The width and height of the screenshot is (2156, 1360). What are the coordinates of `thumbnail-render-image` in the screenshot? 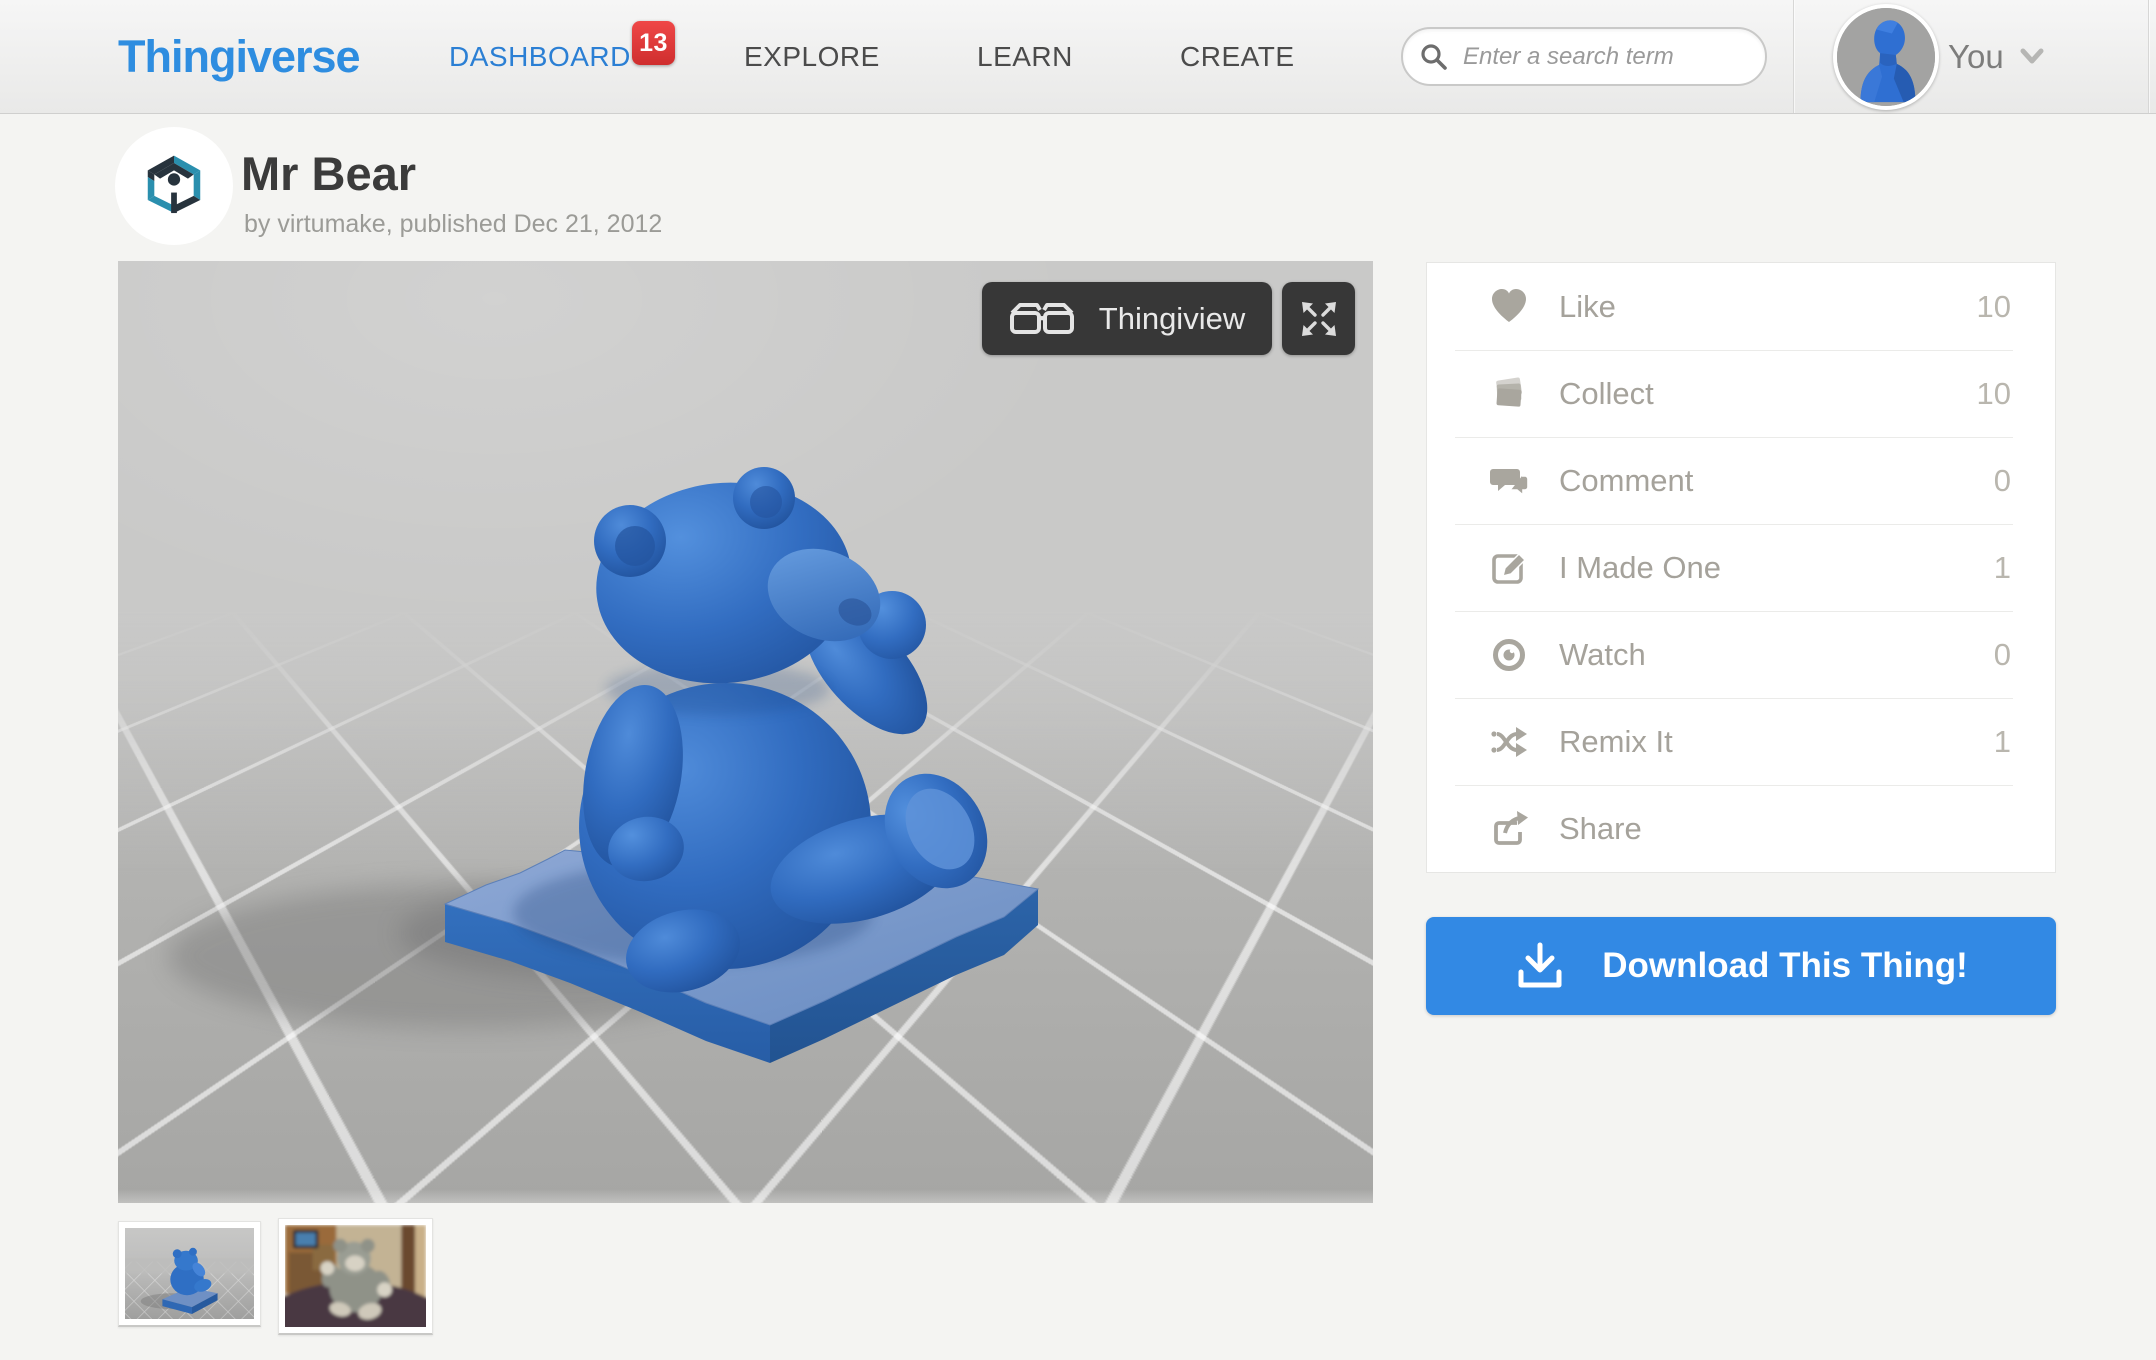 It's located at (189, 1273).